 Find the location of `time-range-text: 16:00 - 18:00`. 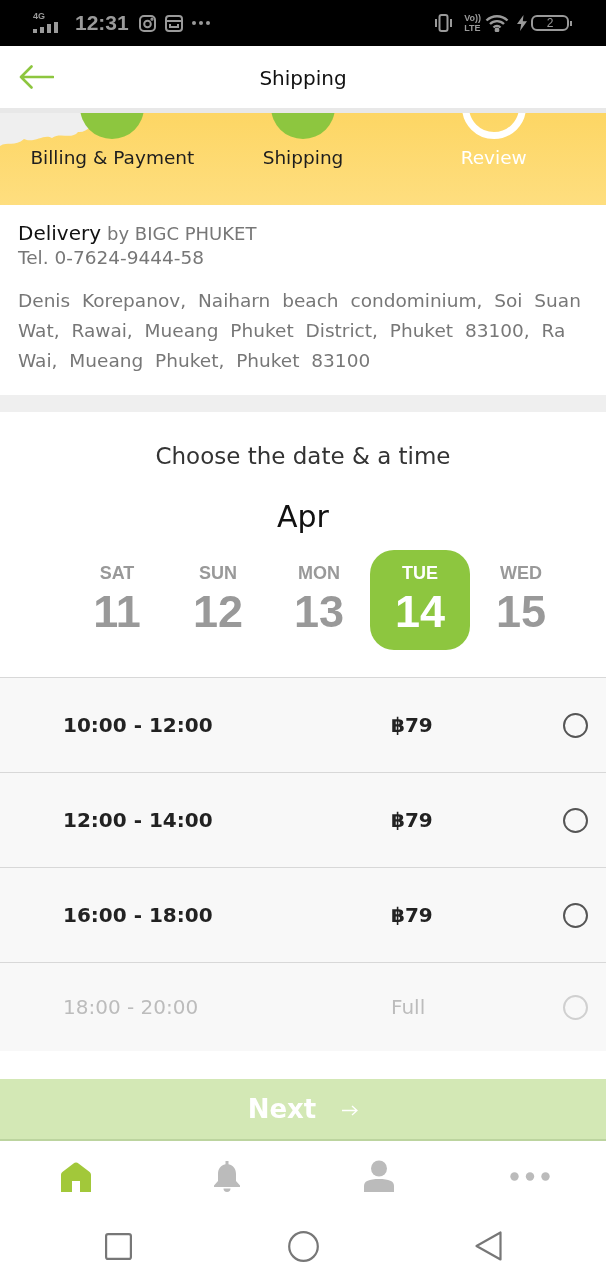

time-range-text: 16:00 - 18:00 is located at coordinates (138, 915).